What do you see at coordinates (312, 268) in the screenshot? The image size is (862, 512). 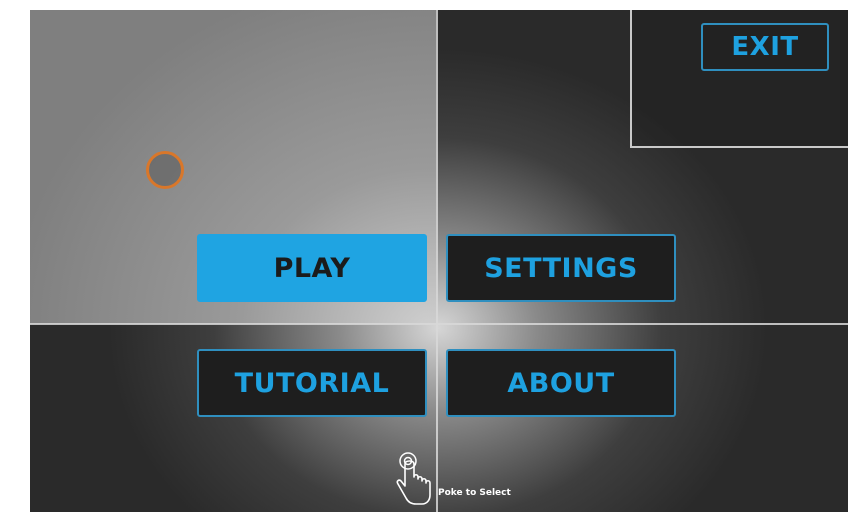 I see `play-button: PLAY` at bounding box center [312, 268].